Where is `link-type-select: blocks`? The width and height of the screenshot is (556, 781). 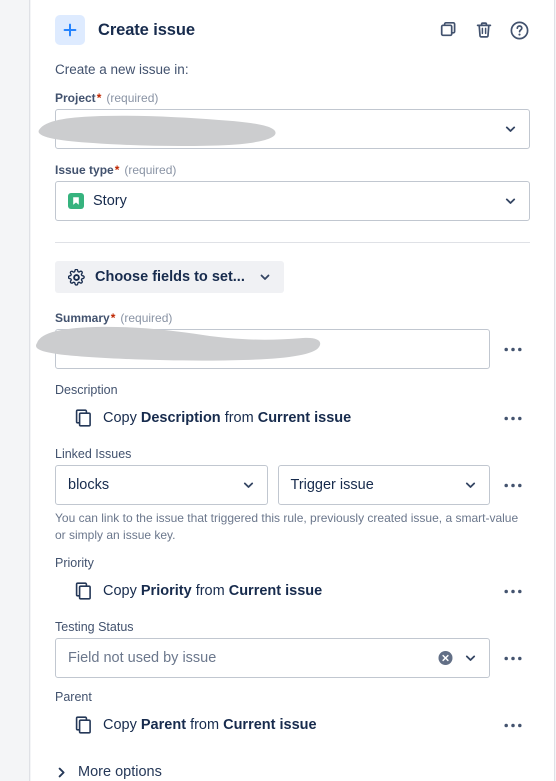
link-type-select: blocks is located at coordinates (161, 485).